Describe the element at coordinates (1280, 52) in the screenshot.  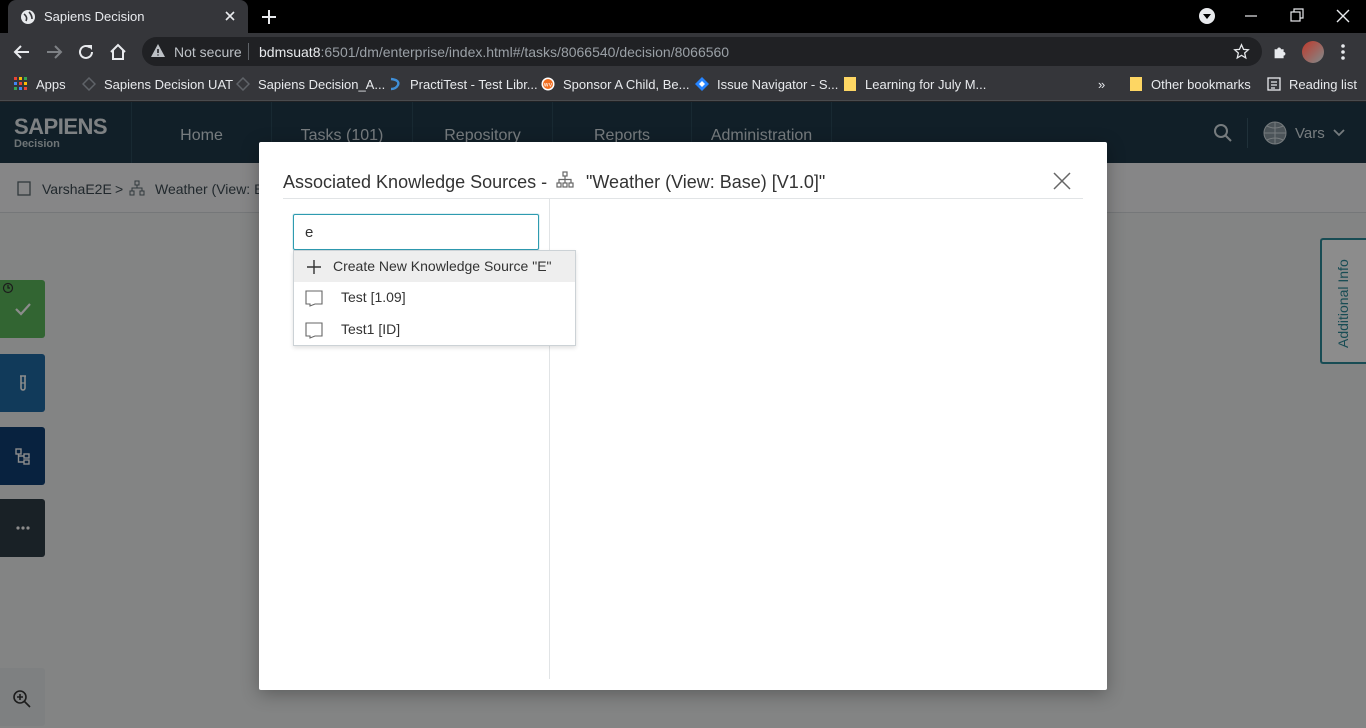
I see `extensions-puzzle-icon` at that location.